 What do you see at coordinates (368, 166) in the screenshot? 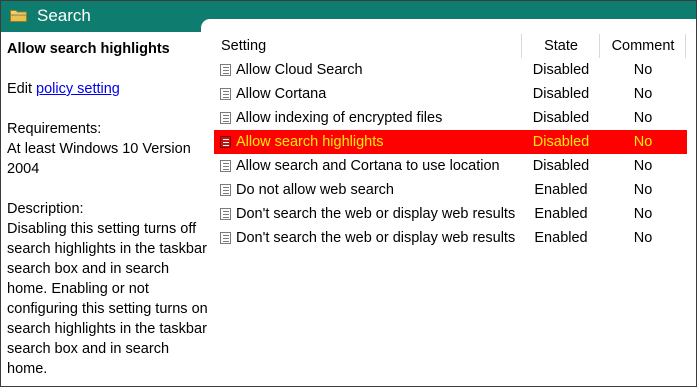
I see `setting-name: Allow search and Cortana to use location` at bounding box center [368, 166].